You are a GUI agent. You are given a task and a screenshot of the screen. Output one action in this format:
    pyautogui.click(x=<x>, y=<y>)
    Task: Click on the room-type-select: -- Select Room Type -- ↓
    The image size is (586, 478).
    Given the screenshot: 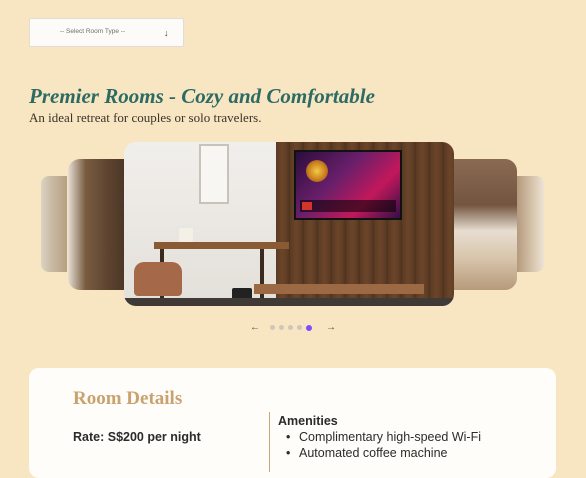 What is the action you would take?
    pyautogui.click(x=106, y=32)
    